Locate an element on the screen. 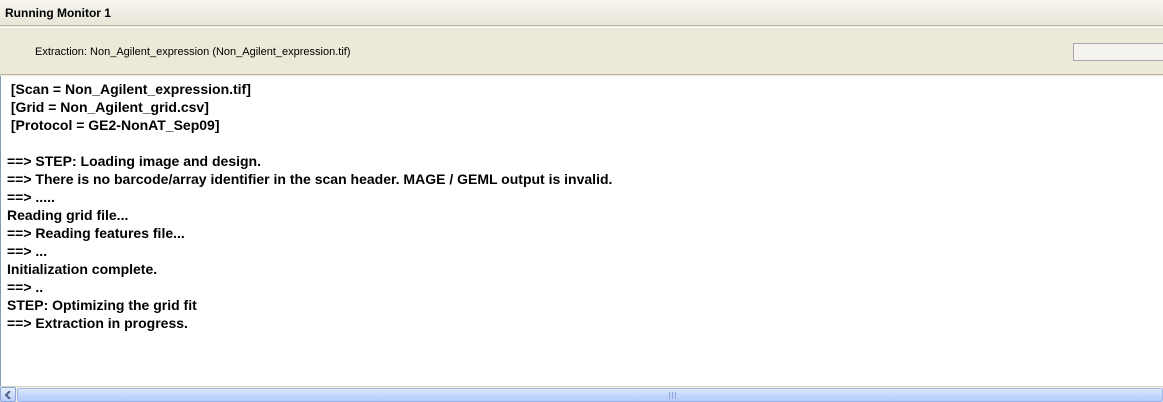 The height and width of the screenshot is (402, 1163). log-line: [Scan = Non_Agilent_expression.tif] is located at coordinates (129, 89).